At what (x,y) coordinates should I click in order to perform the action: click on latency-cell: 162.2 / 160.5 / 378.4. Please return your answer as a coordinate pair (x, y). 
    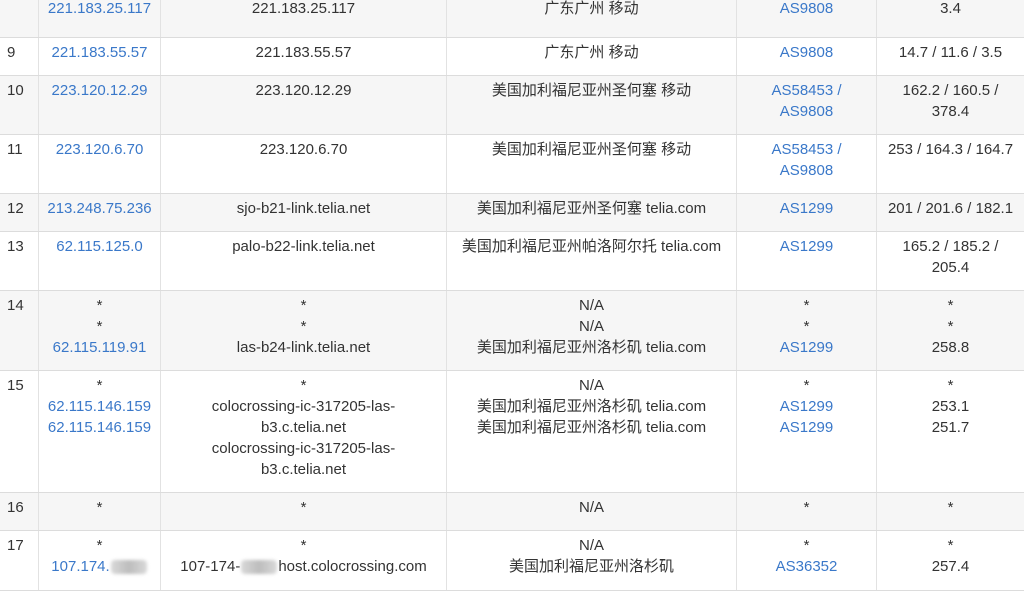
    Looking at the image, I should click on (950, 105).